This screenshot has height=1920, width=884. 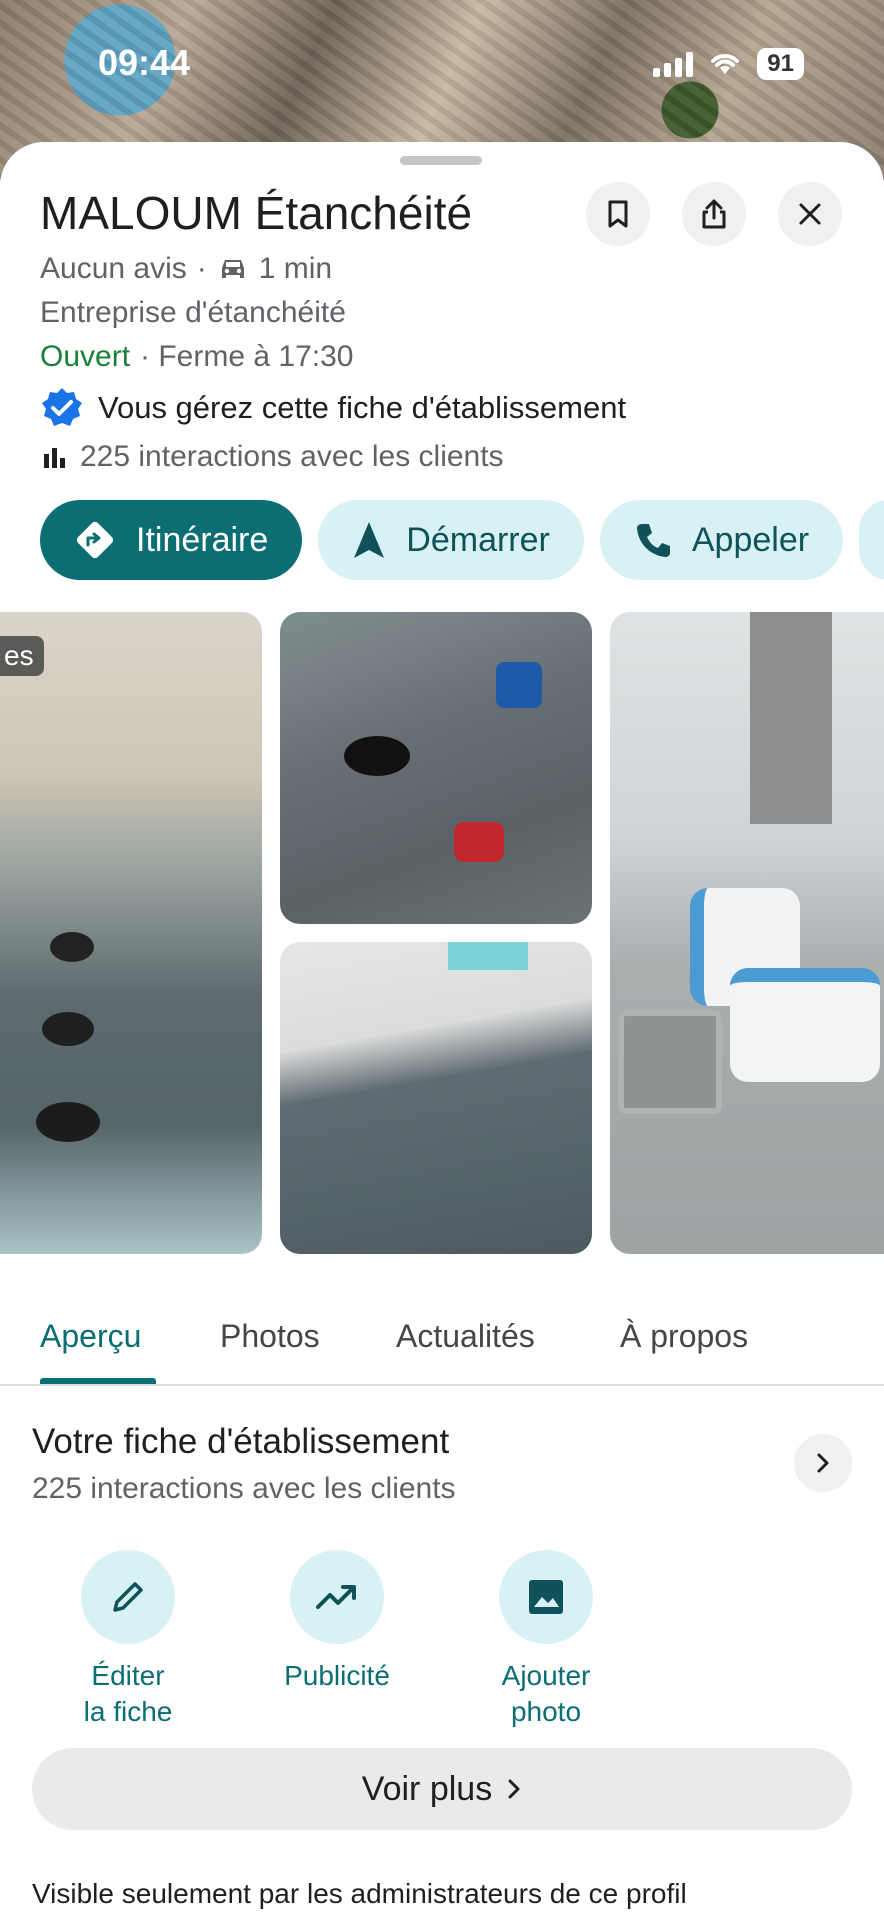 I want to click on tab-apercu: Aperçu, so click(x=90, y=1336).